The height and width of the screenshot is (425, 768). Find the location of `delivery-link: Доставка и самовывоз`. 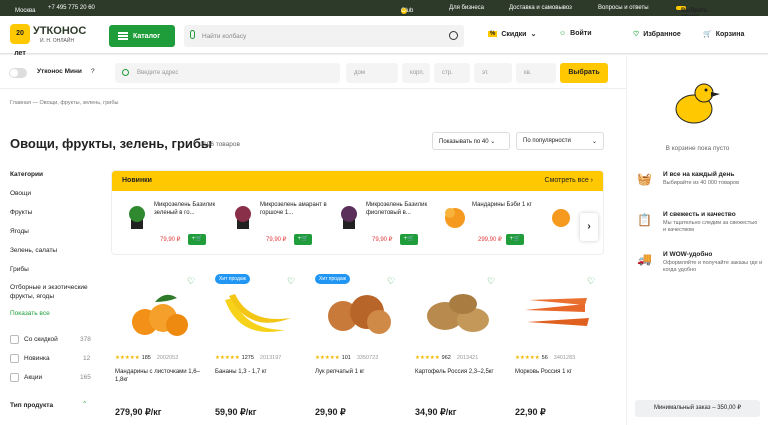

delivery-link: Доставка и самовывоз is located at coordinates (540, 8).